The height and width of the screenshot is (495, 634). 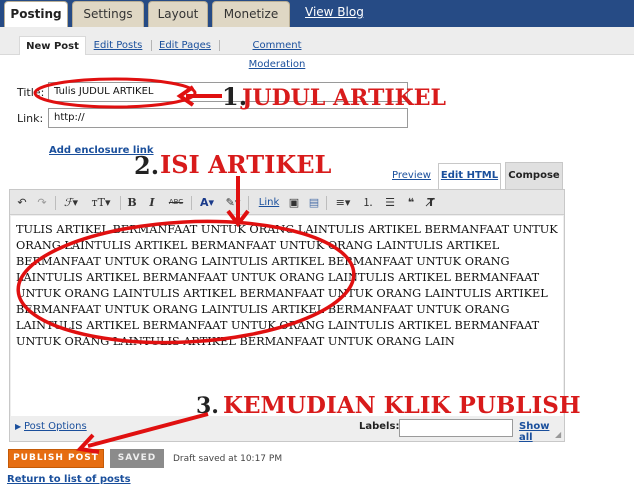 What do you see at coordinates (185, 45) in the screenshot?
I see `subtab-edit-pages: Edit Pages` at bounding box center [185, 45].